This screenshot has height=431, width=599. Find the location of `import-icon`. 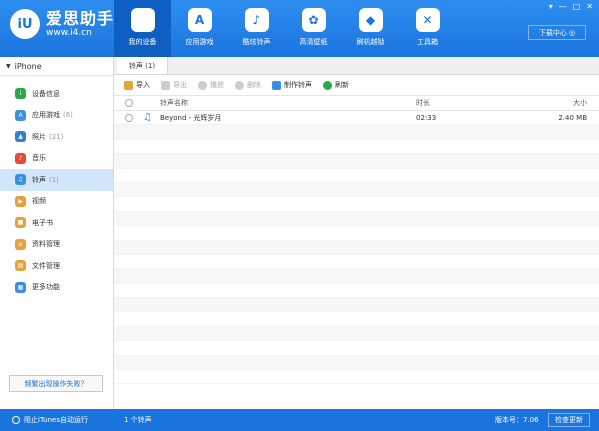

import-icon is located at coordinates (128, 85).